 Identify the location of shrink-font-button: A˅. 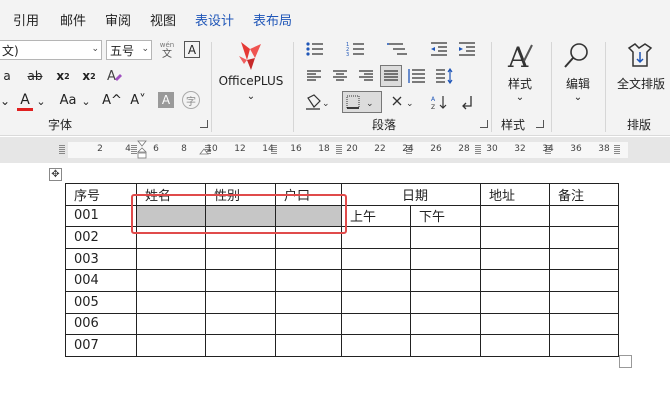
(138, 100).